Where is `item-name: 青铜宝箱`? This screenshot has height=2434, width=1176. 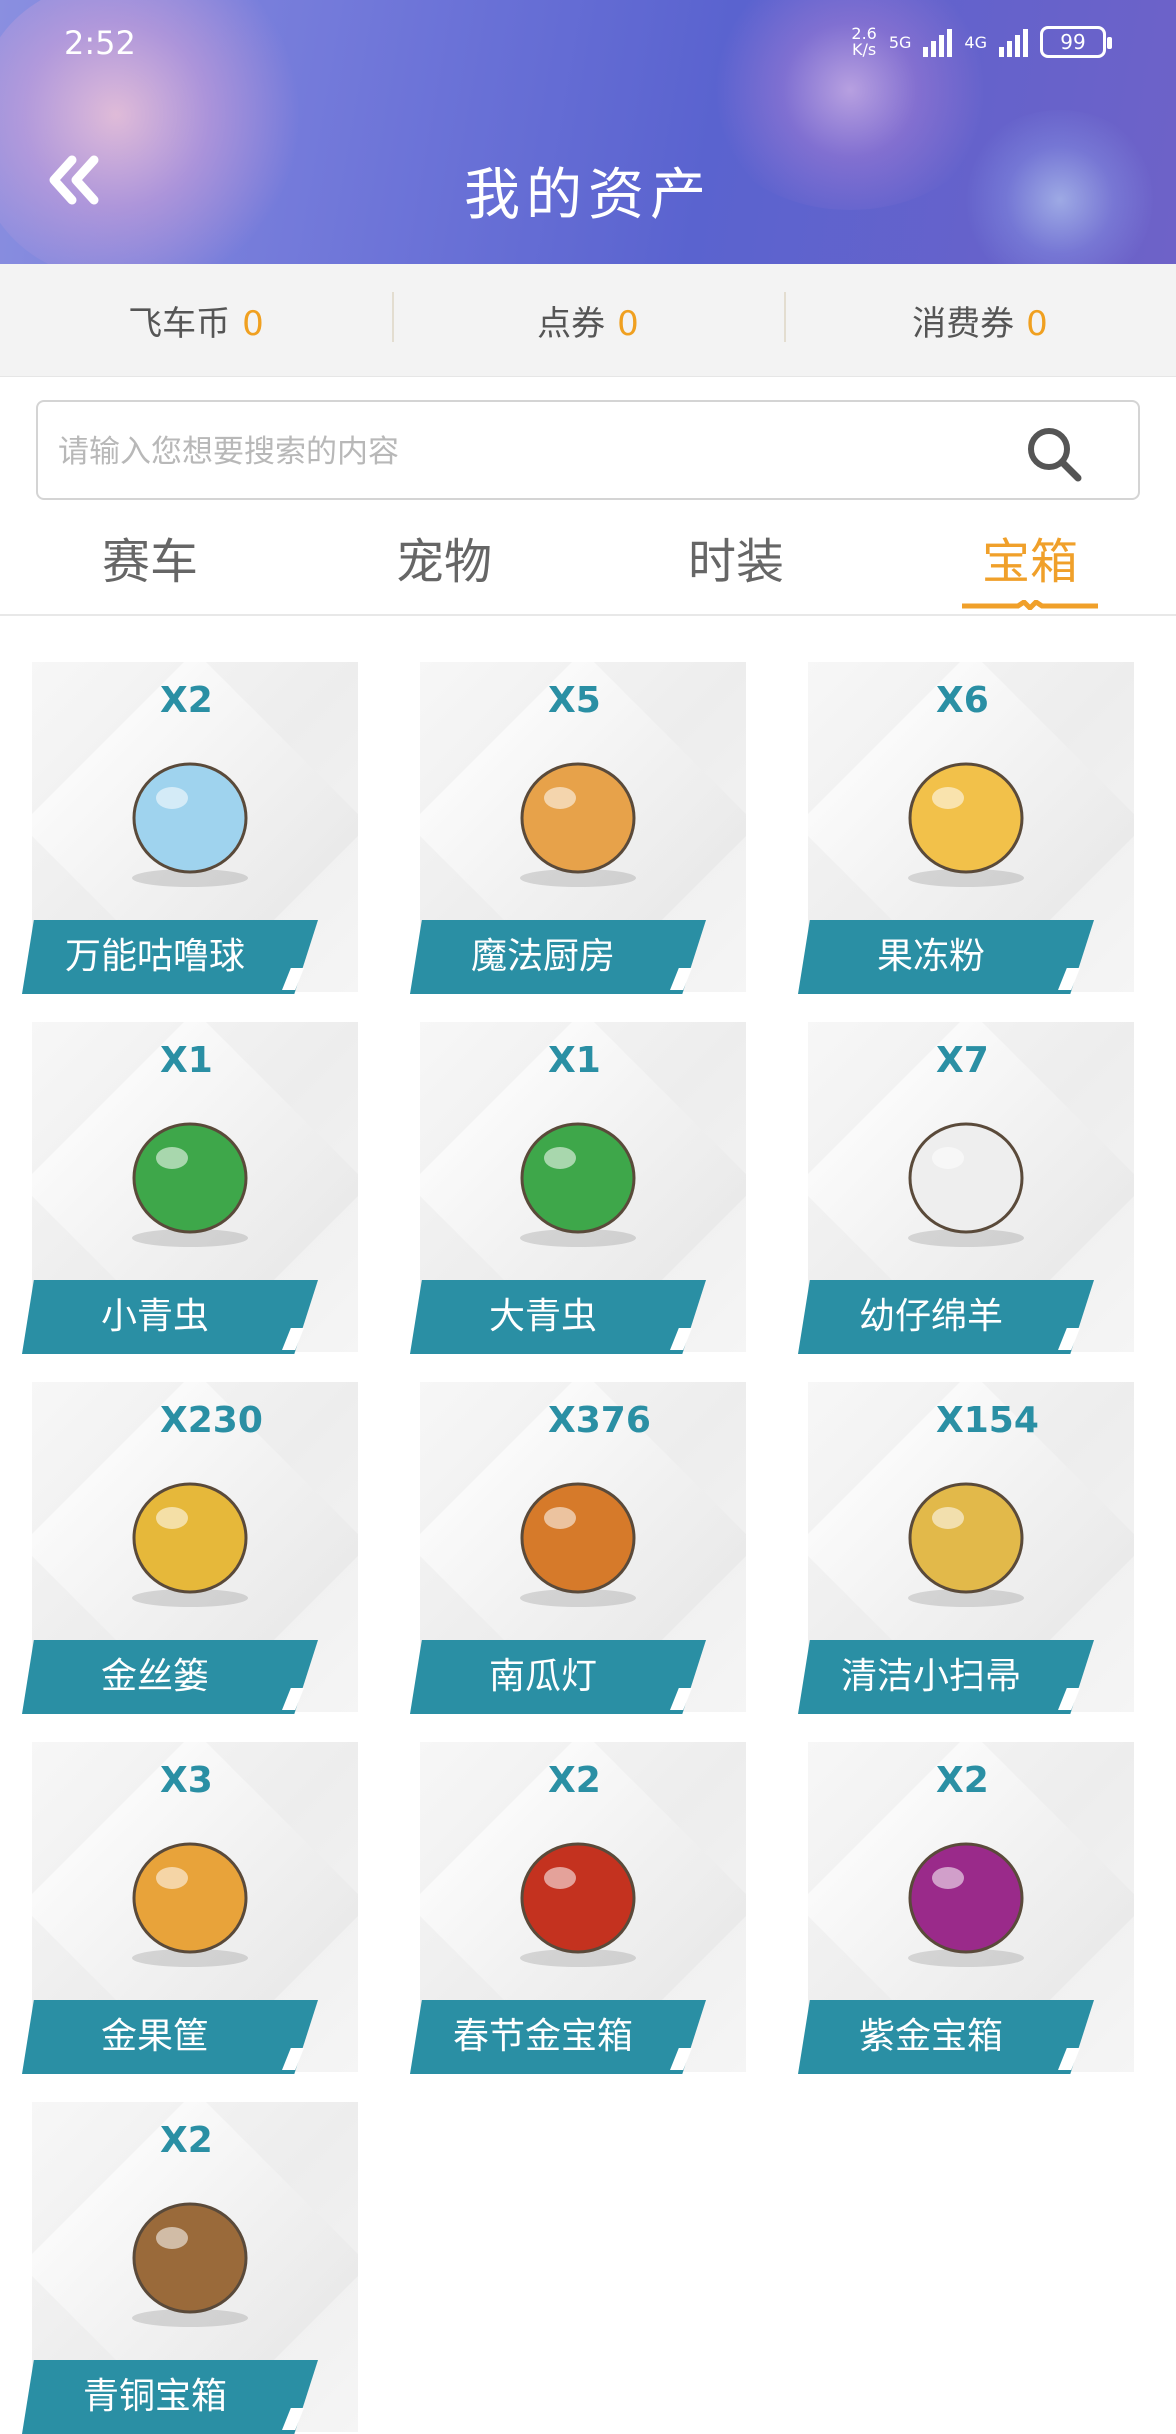 item-name: 青铜宝箱 is located at coordinates (154, 2396).